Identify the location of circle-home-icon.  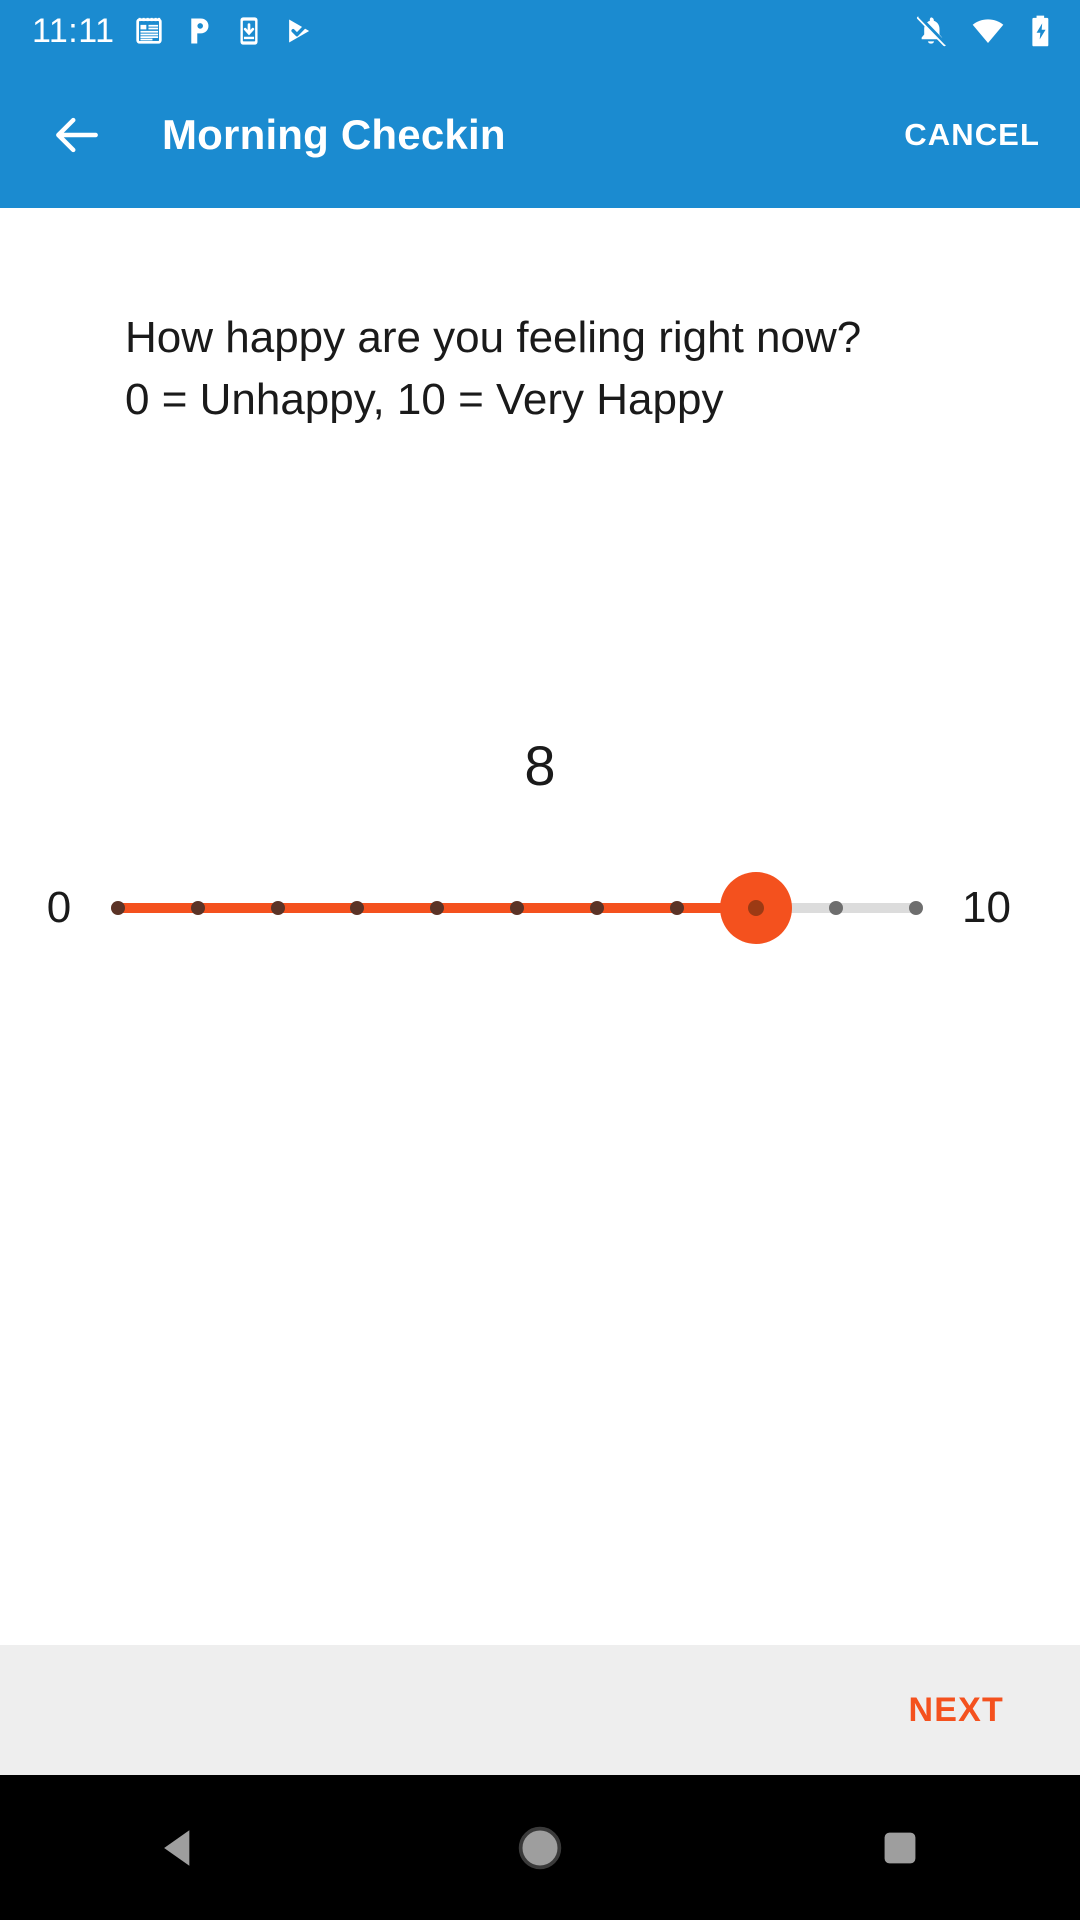
(540, 1847).